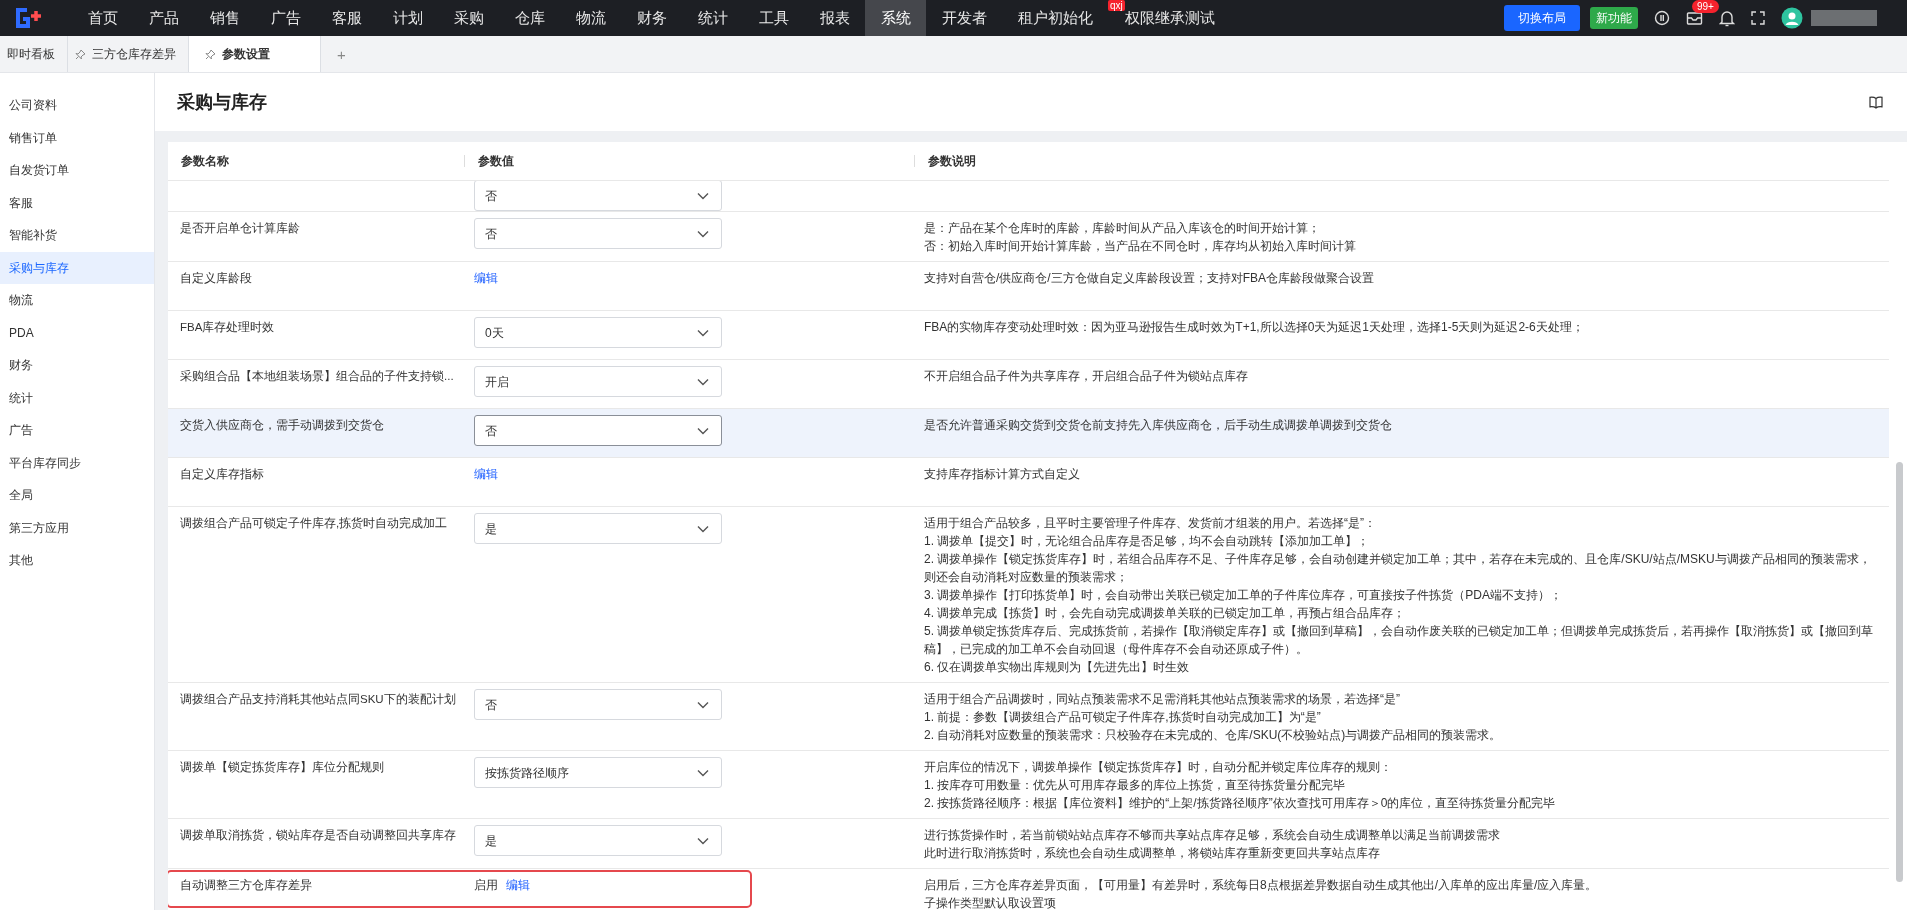  Describe the element at coordinates (77, 365) in the screenshot. I see `sidebar-item: 财务` at that location.